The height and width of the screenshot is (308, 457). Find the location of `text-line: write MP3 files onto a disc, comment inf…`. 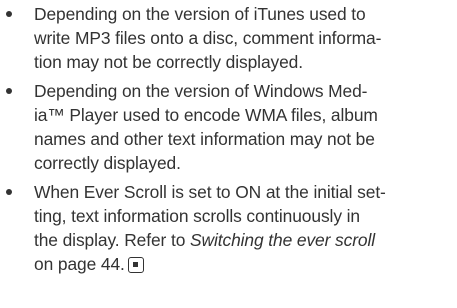

text-line: write MP3 files onto a disc, comment inf… is located at coordinates (208, 38).